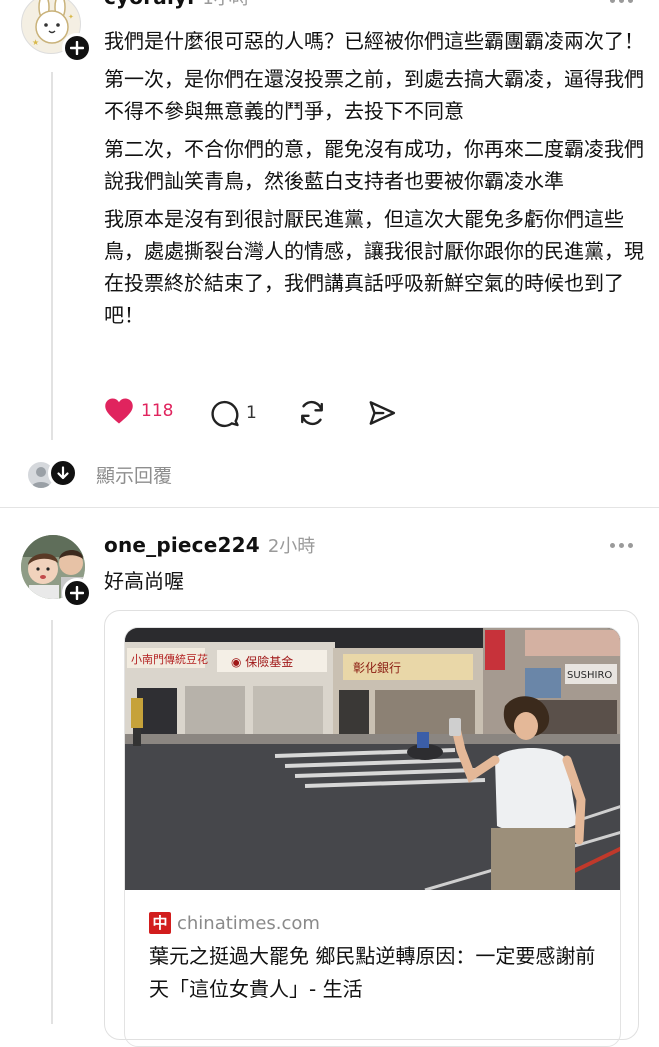 Image resolution: width=659 pixels, height=1047 pixels. Describe the element at coordinates (169, 659) in the screenshot. I see `svg-text: 小南門傳統豆花` at that location.